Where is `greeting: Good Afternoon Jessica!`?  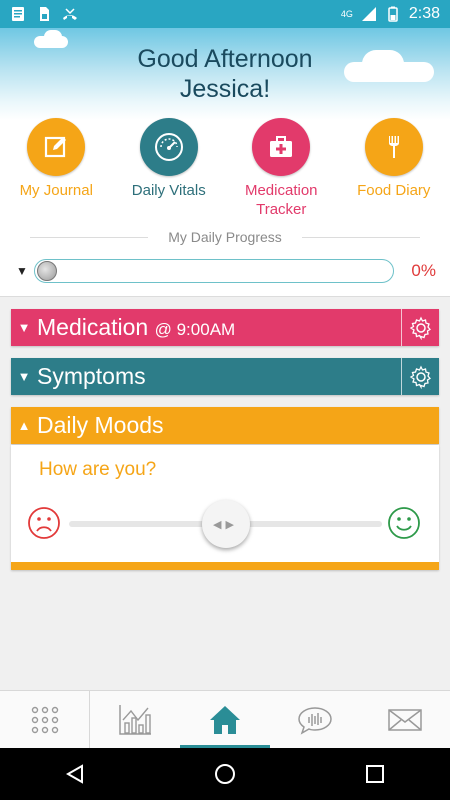 greeting: Good Afternoon Jessica! is located at coordinates (225, 74).